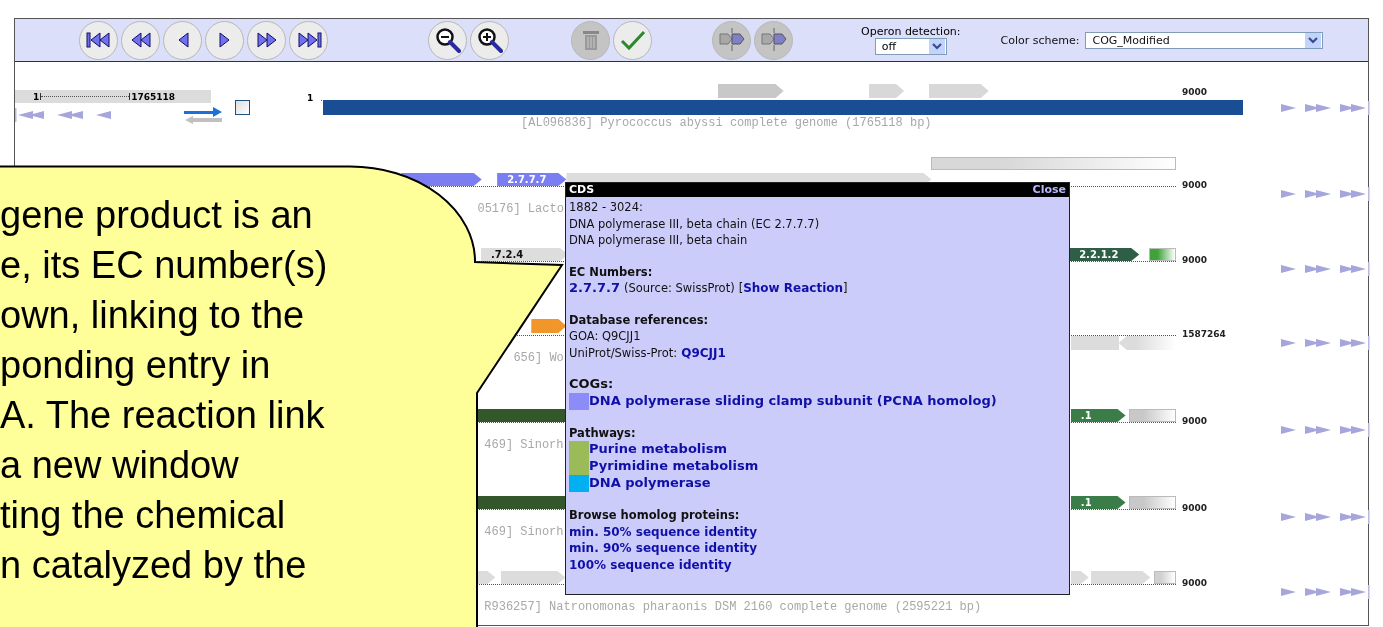 This screenshot has width=1383, height=627. I want to click on goa-reference-text: GOA: Q9CJJ1, so click(605, 336).